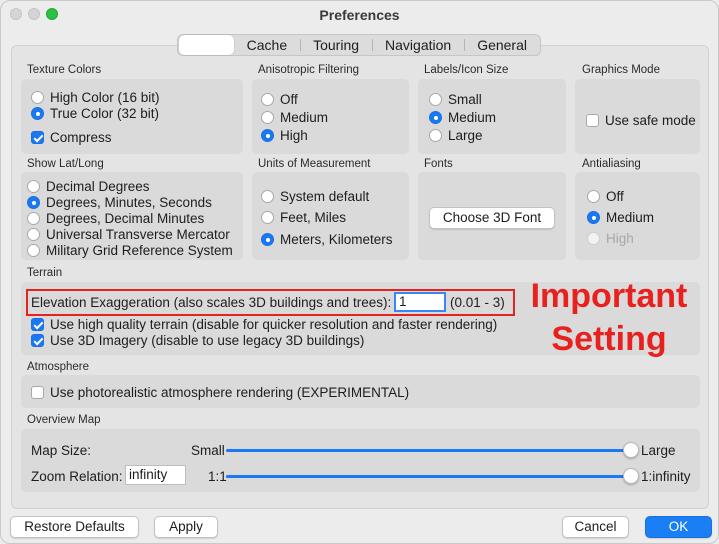 This screenshot has height=544, width=719. I want to click on radio-high-color, so click(37, 97).